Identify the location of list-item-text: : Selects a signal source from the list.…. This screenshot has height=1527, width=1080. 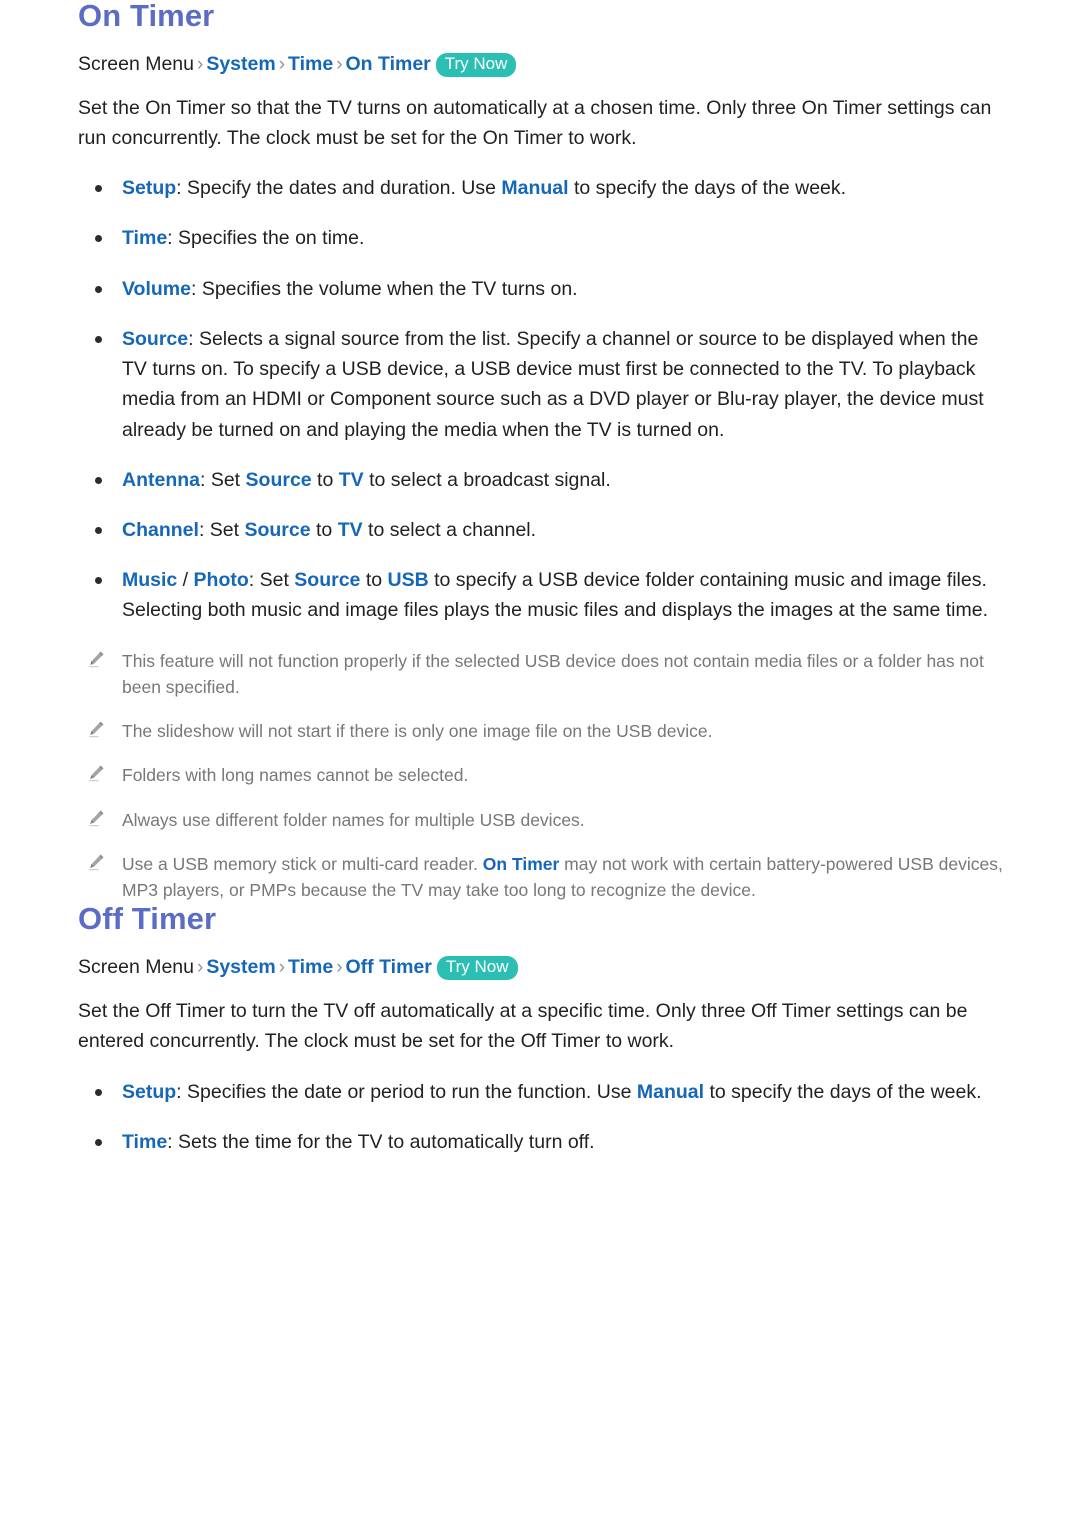
(553, 384).